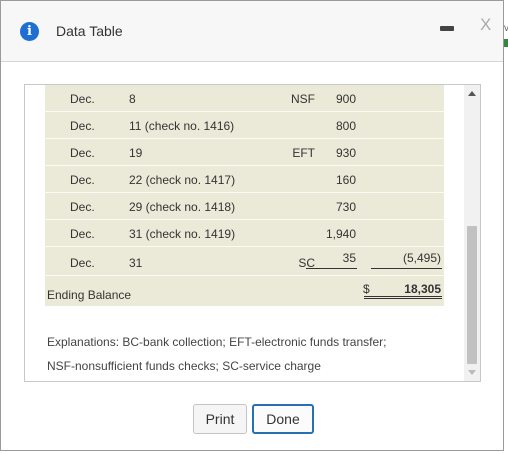 The height and width of the screenshot is (453, 508). What do you see at coordinates (132, 99) in the screenshot?
I see `item-cell: 8` at bounding box center [132, 99].